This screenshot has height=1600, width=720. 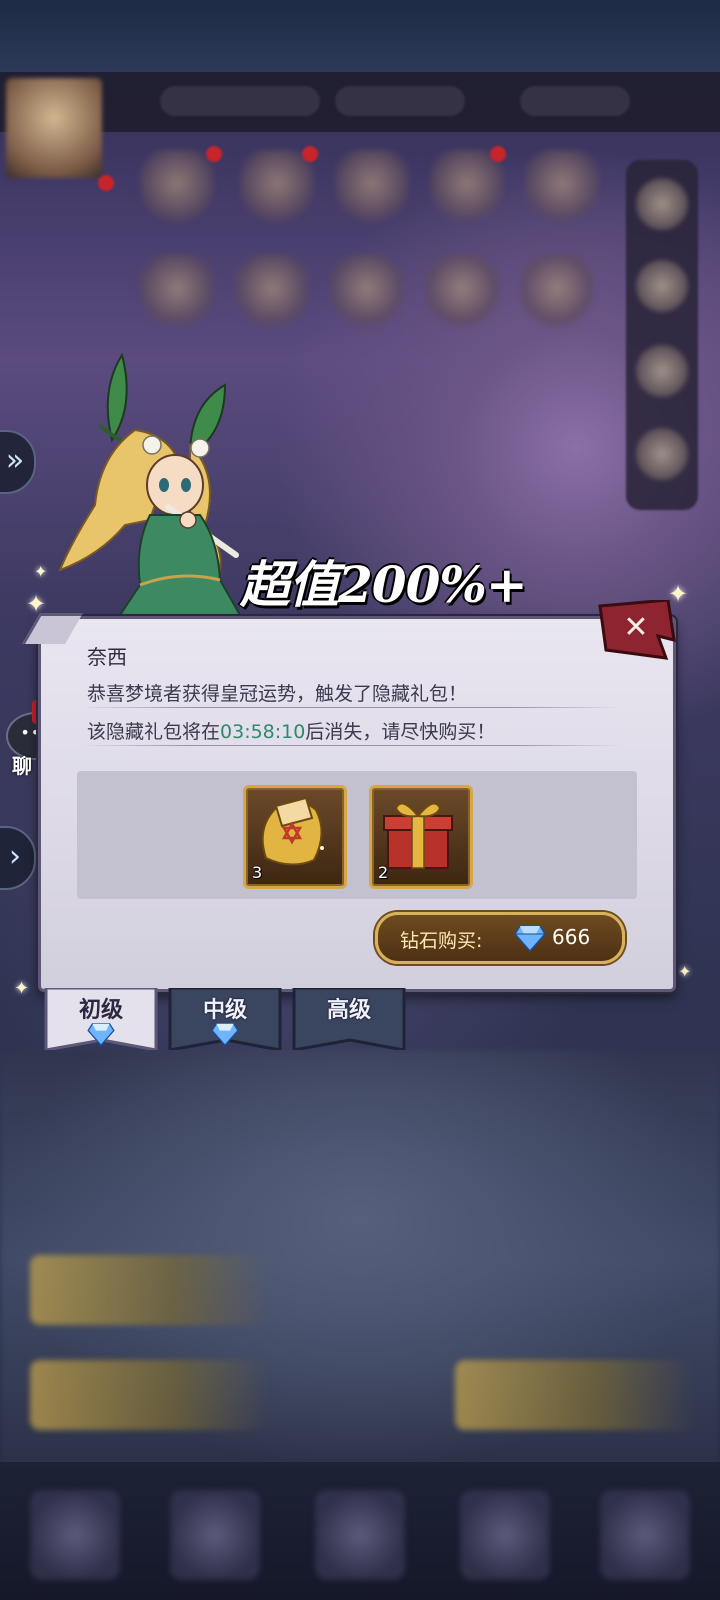 I want to click on close-button: ✕, so click(x=636, y=631).